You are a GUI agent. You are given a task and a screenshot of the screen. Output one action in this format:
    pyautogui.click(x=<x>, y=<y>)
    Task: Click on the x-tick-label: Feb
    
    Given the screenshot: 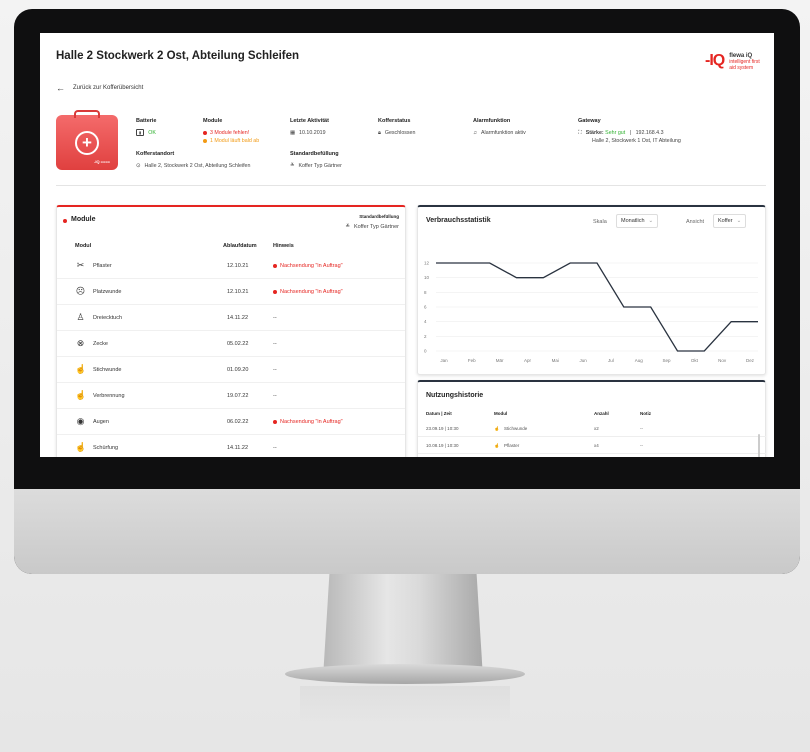 What is the action you would take?
    pyautogui.click(x=472, y=360)
    